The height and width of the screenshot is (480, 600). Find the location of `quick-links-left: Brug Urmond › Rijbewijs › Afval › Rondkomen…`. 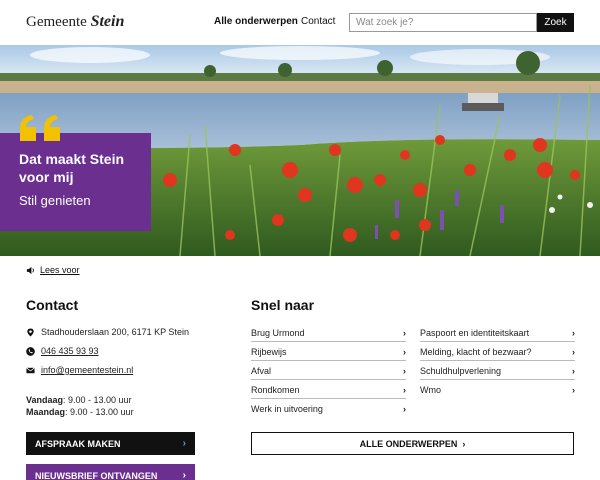

quick-links-left: Brug Urmond › Rijbewijs › Afval › Rondkomen… is located at coordinates (328, 370).